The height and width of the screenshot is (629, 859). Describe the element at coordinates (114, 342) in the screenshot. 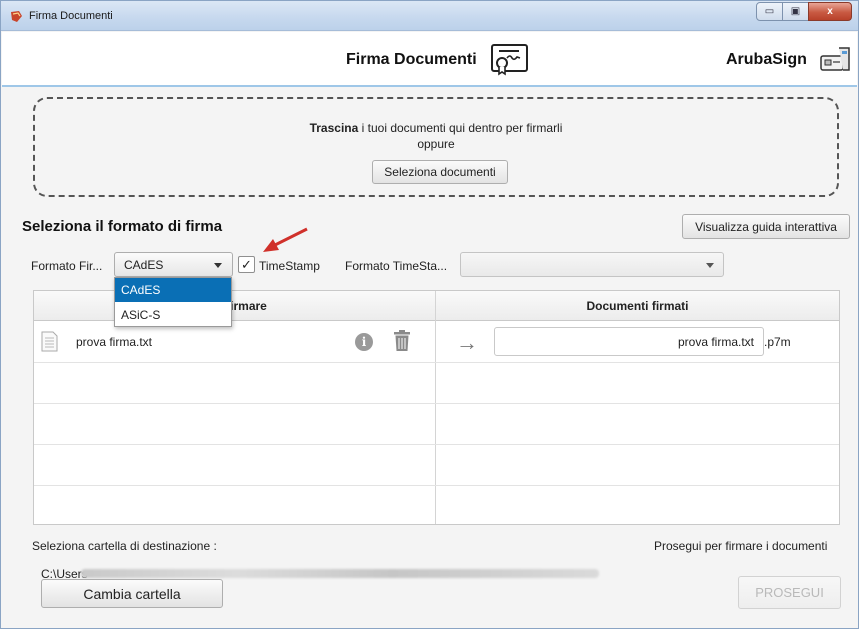

I see `document-name: prova firma.txt` at that location.